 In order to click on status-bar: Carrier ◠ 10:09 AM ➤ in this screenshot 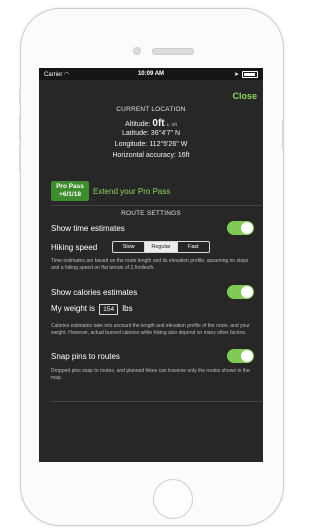, I will do `click(151, 74)`.